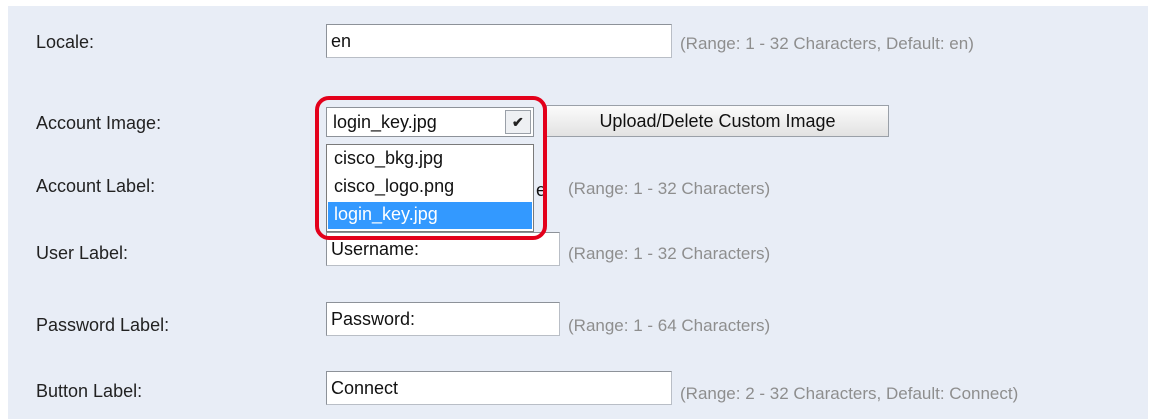 This screenshot has width=1150, height=419. I want to click on user-label-hint: (Range: 1 - 32 Characters), so click(669, 253).